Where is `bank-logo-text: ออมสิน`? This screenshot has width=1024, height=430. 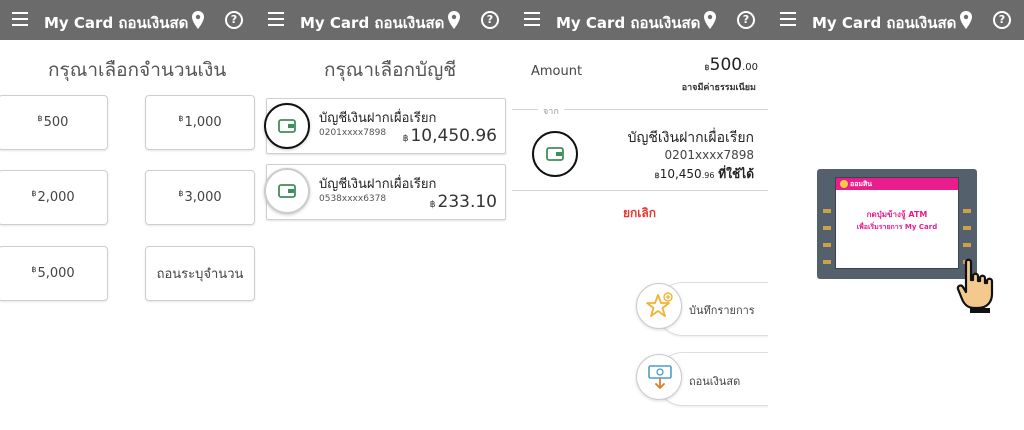 bank-logo-text: ออมสิน is located at coordinates (861, 184).